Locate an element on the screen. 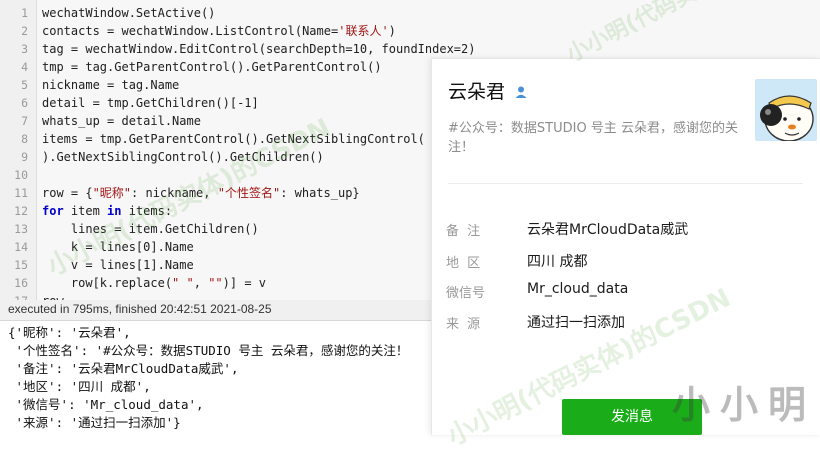 This screenshot has height=453, width=820. male-user-icon is located at coordinates (521, 92).